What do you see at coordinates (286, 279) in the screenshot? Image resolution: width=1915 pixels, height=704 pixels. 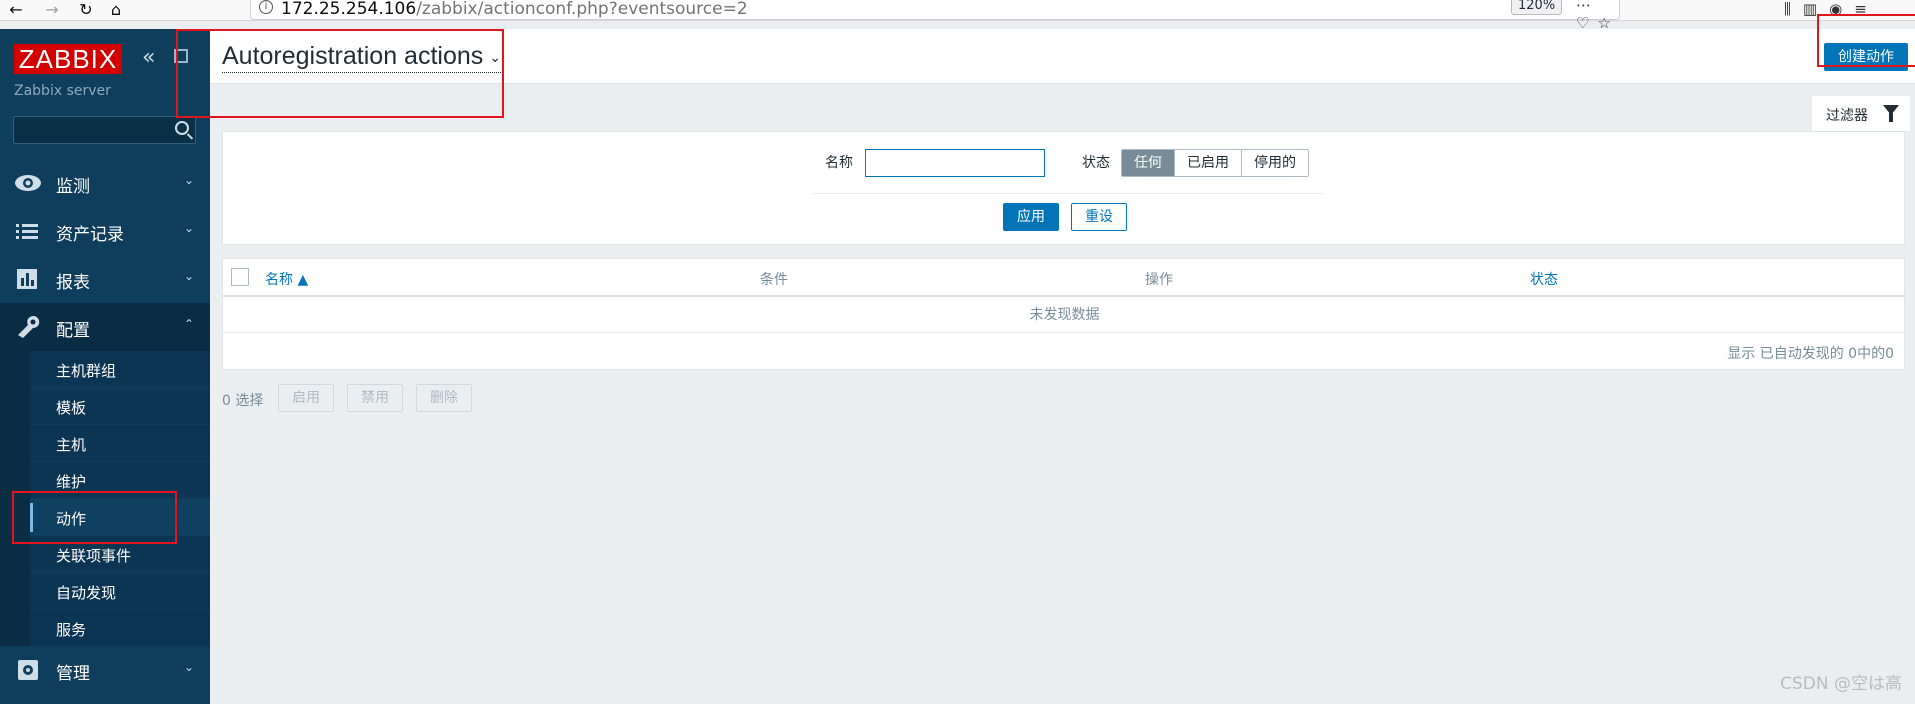 I see `column-header-name: 名称 ▲` at bounding box center [286, 279].